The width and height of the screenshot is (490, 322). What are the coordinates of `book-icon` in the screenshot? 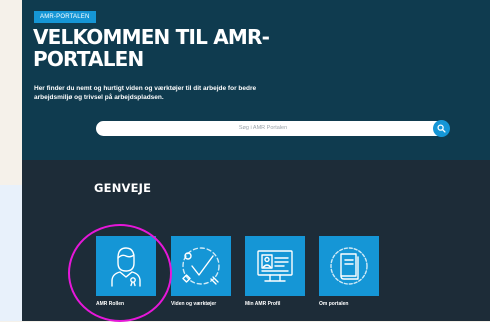 It's located at (349, 266).